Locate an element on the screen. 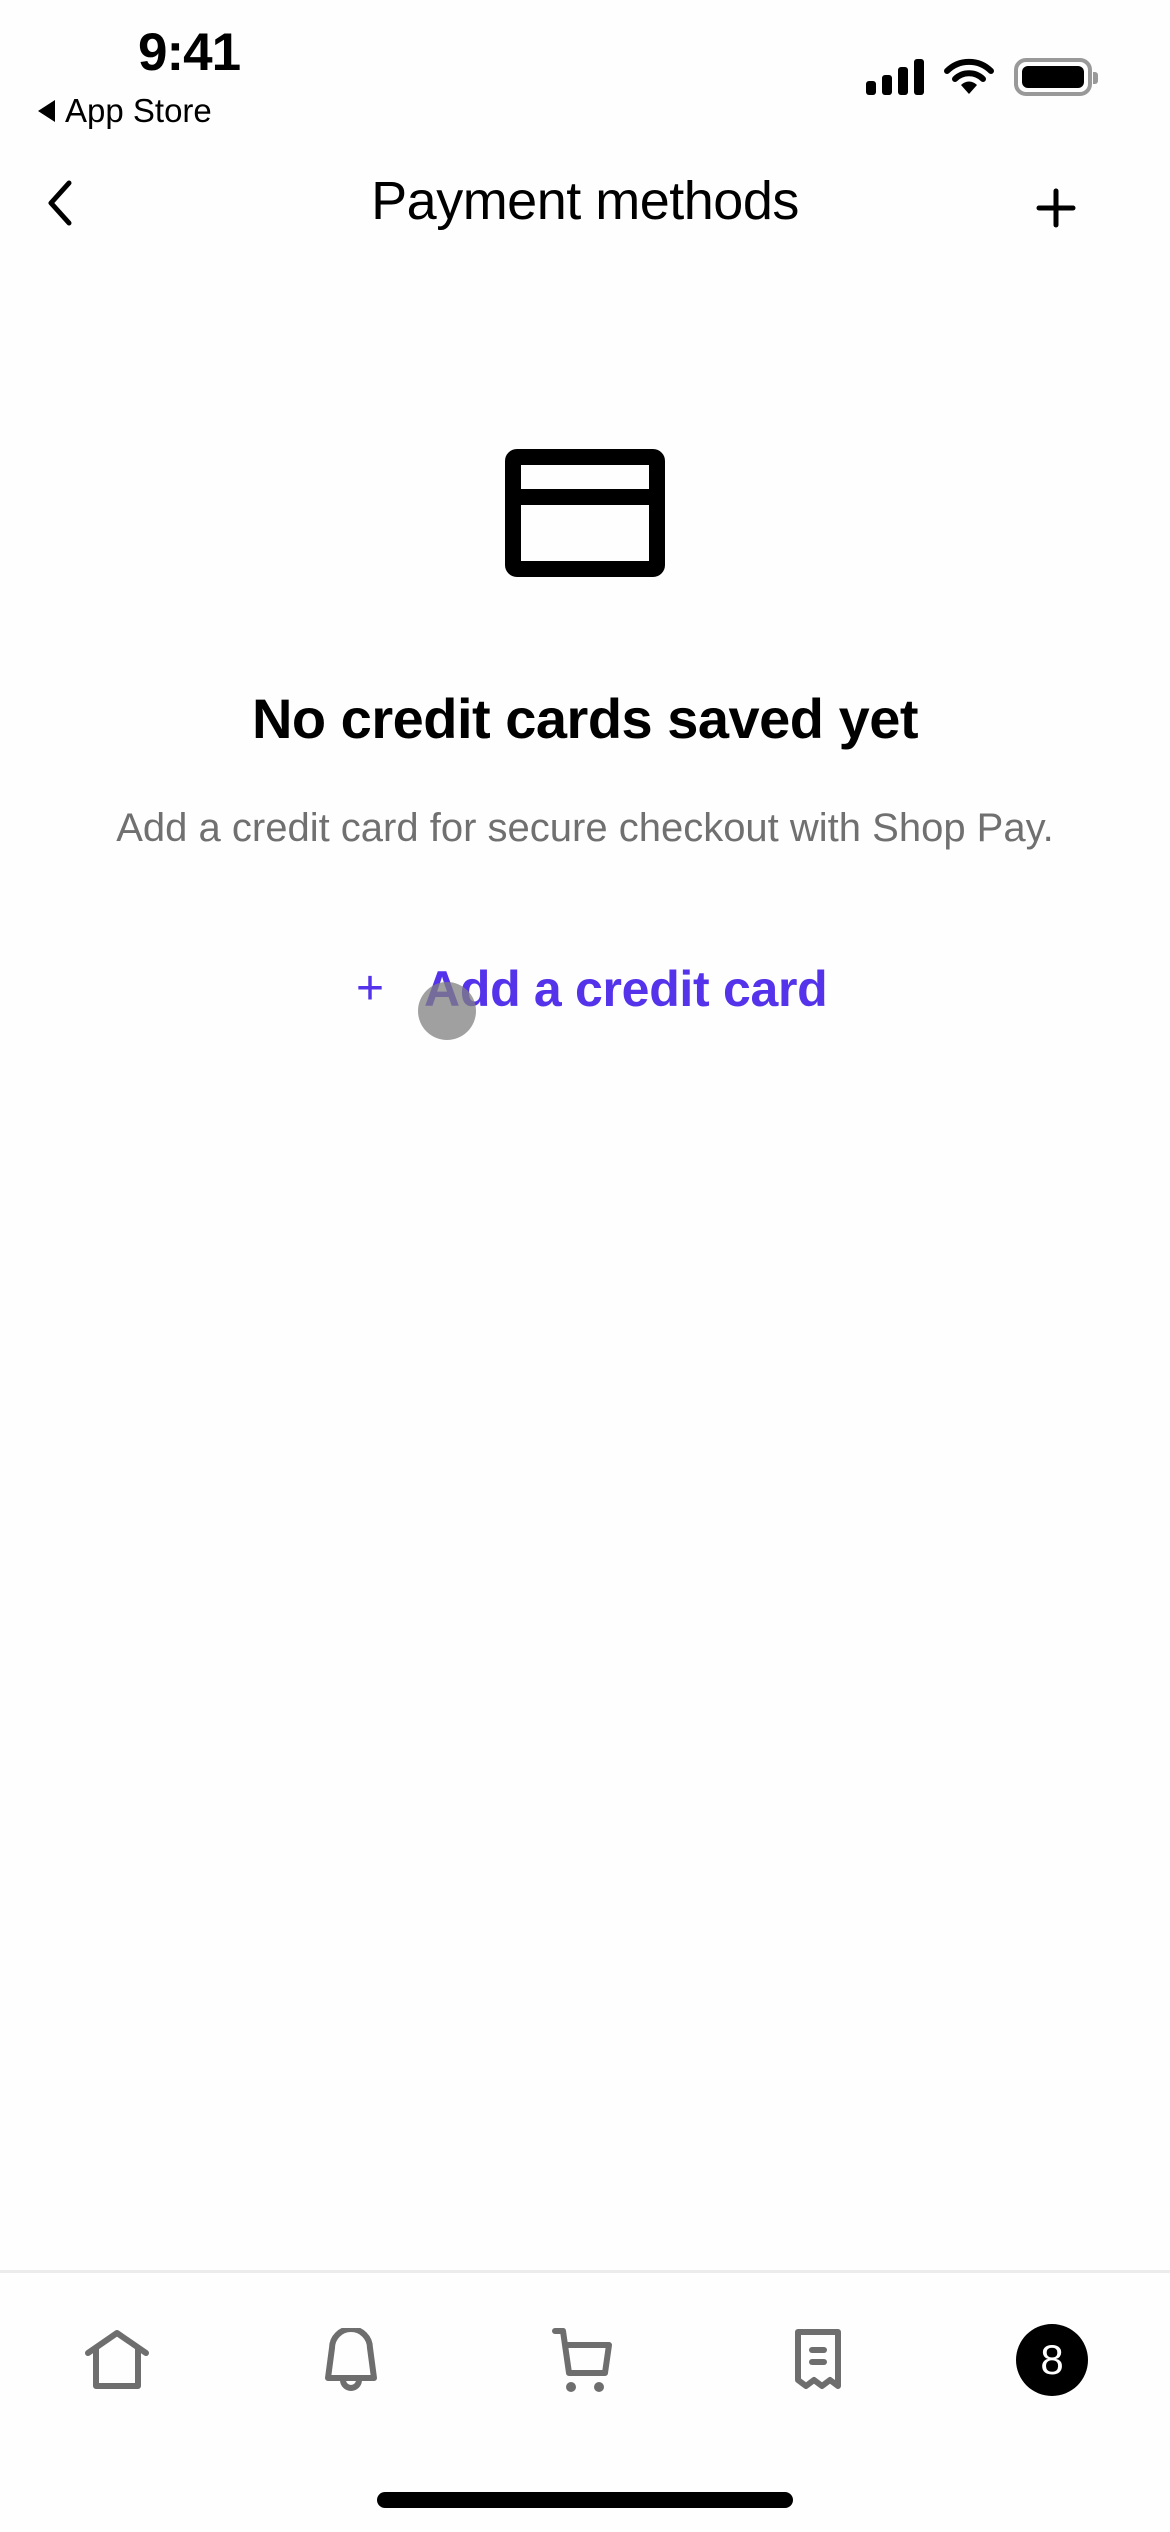  bell-icon is located at coordinates (351, 2359).